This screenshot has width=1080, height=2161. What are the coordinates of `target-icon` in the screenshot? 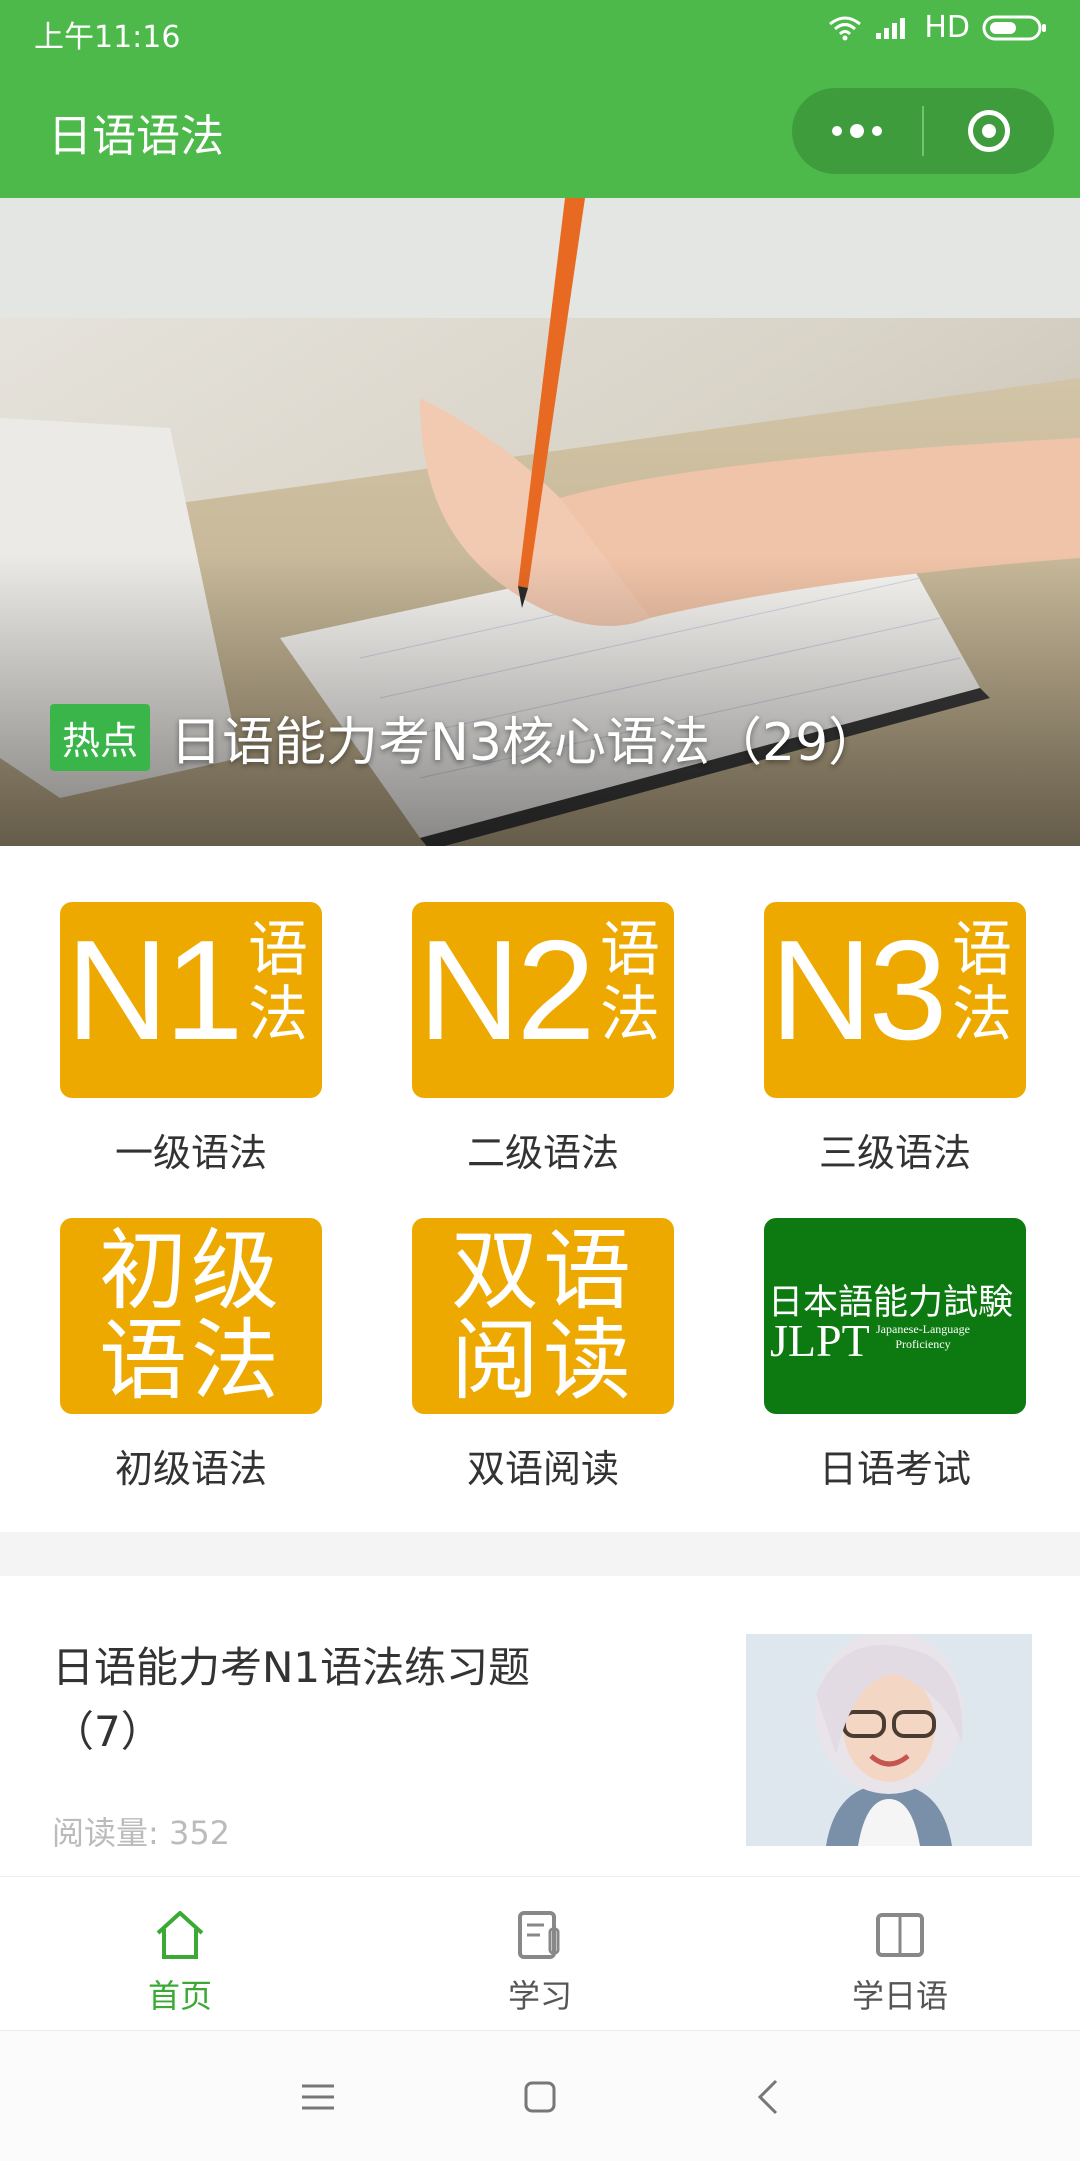 It's located at (989, 131).